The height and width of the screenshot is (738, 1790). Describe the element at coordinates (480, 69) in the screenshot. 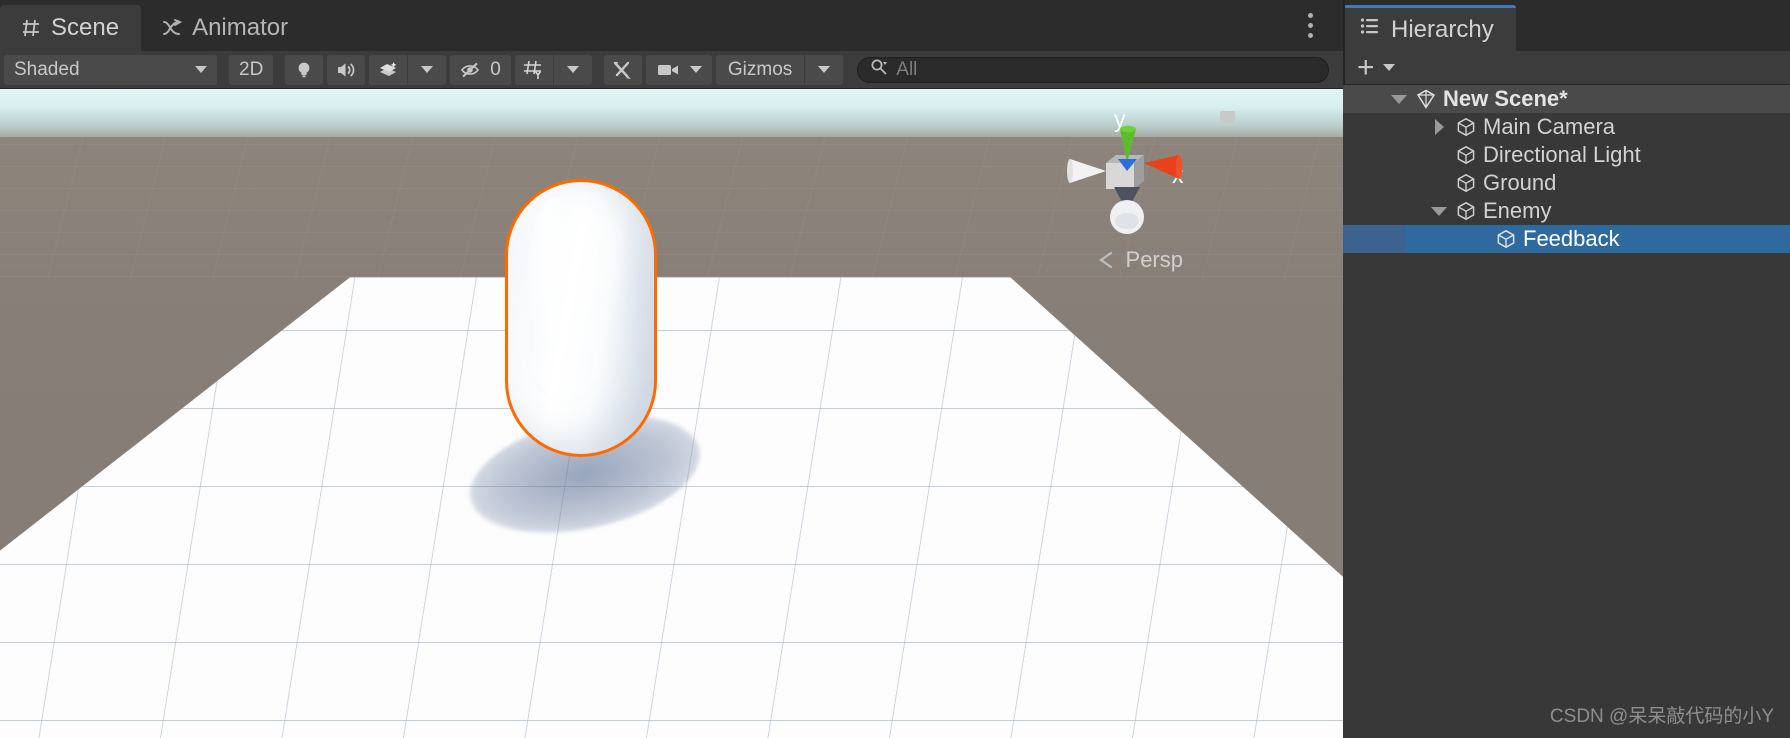

I see `hidden-objects-toggle: 0` at that location.